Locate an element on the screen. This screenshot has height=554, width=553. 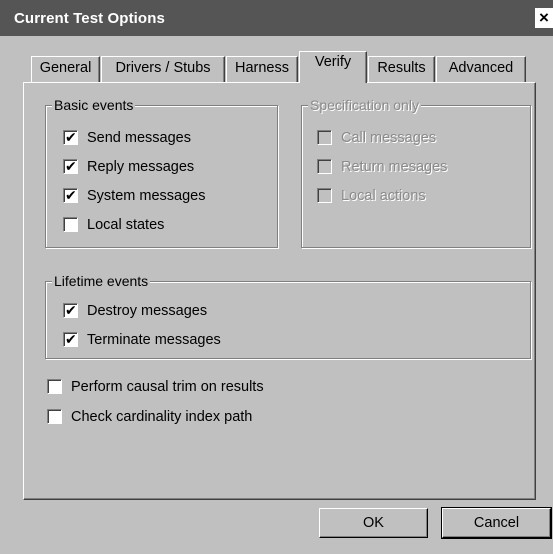
checkbox-label: Send messages is located at coordinates (139, 138).